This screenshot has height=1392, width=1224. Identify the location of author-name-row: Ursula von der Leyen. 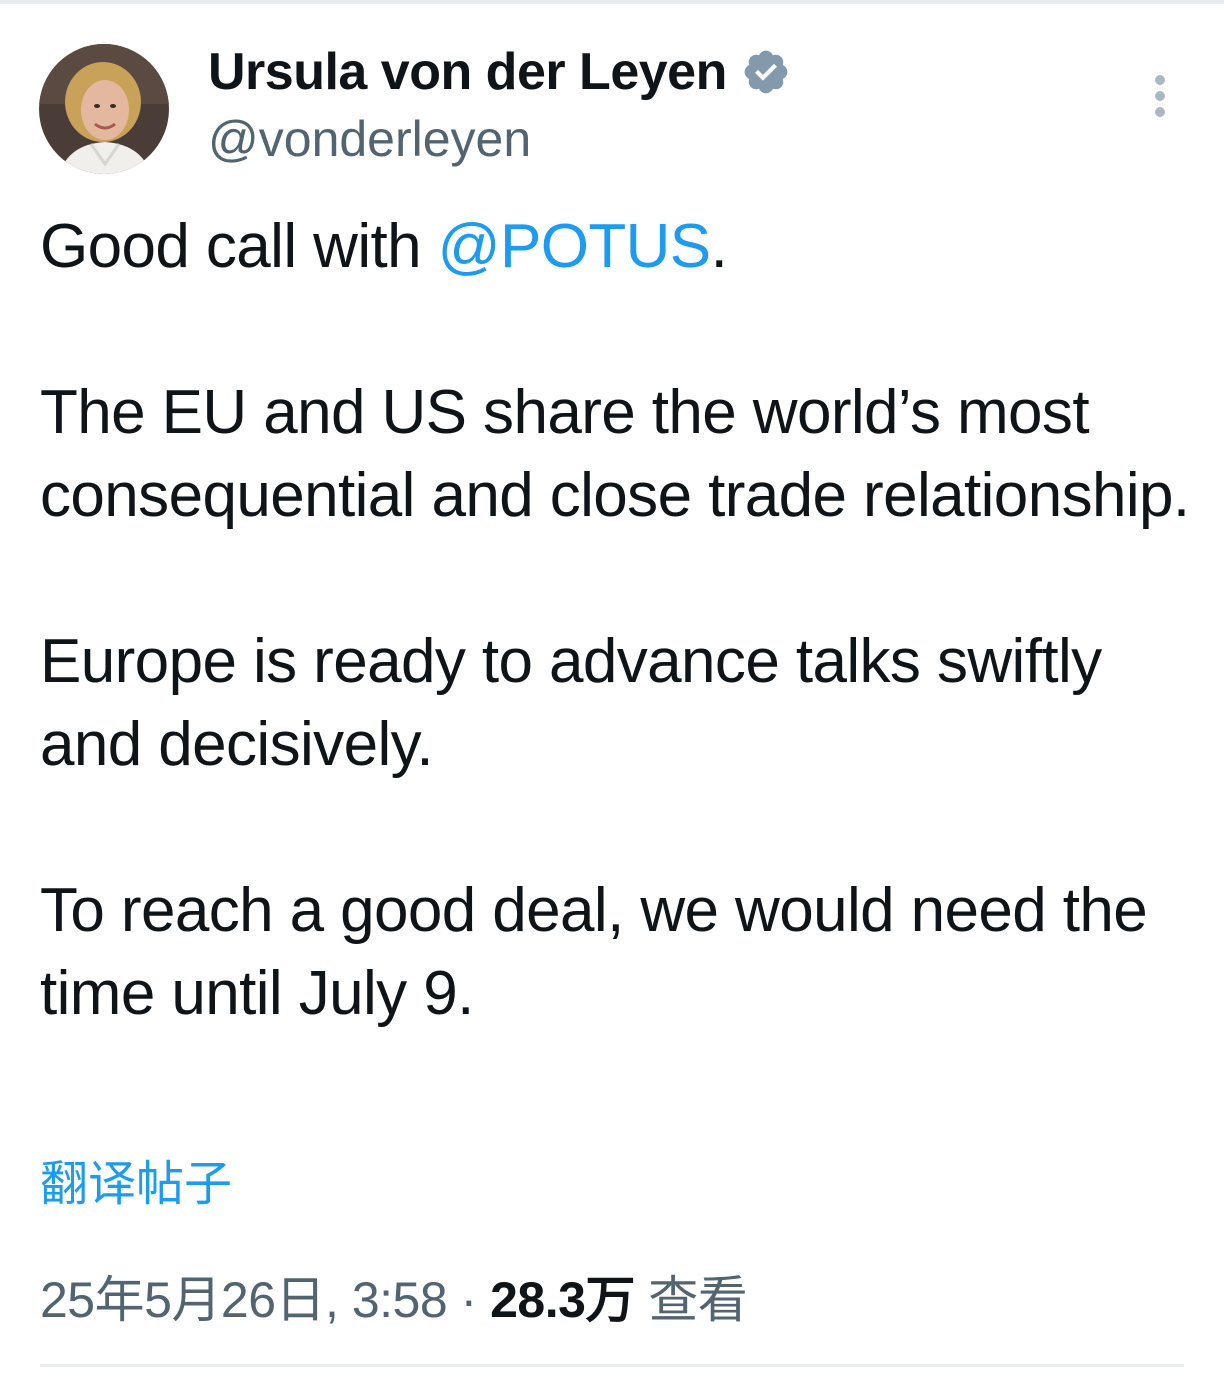
(499, 72).